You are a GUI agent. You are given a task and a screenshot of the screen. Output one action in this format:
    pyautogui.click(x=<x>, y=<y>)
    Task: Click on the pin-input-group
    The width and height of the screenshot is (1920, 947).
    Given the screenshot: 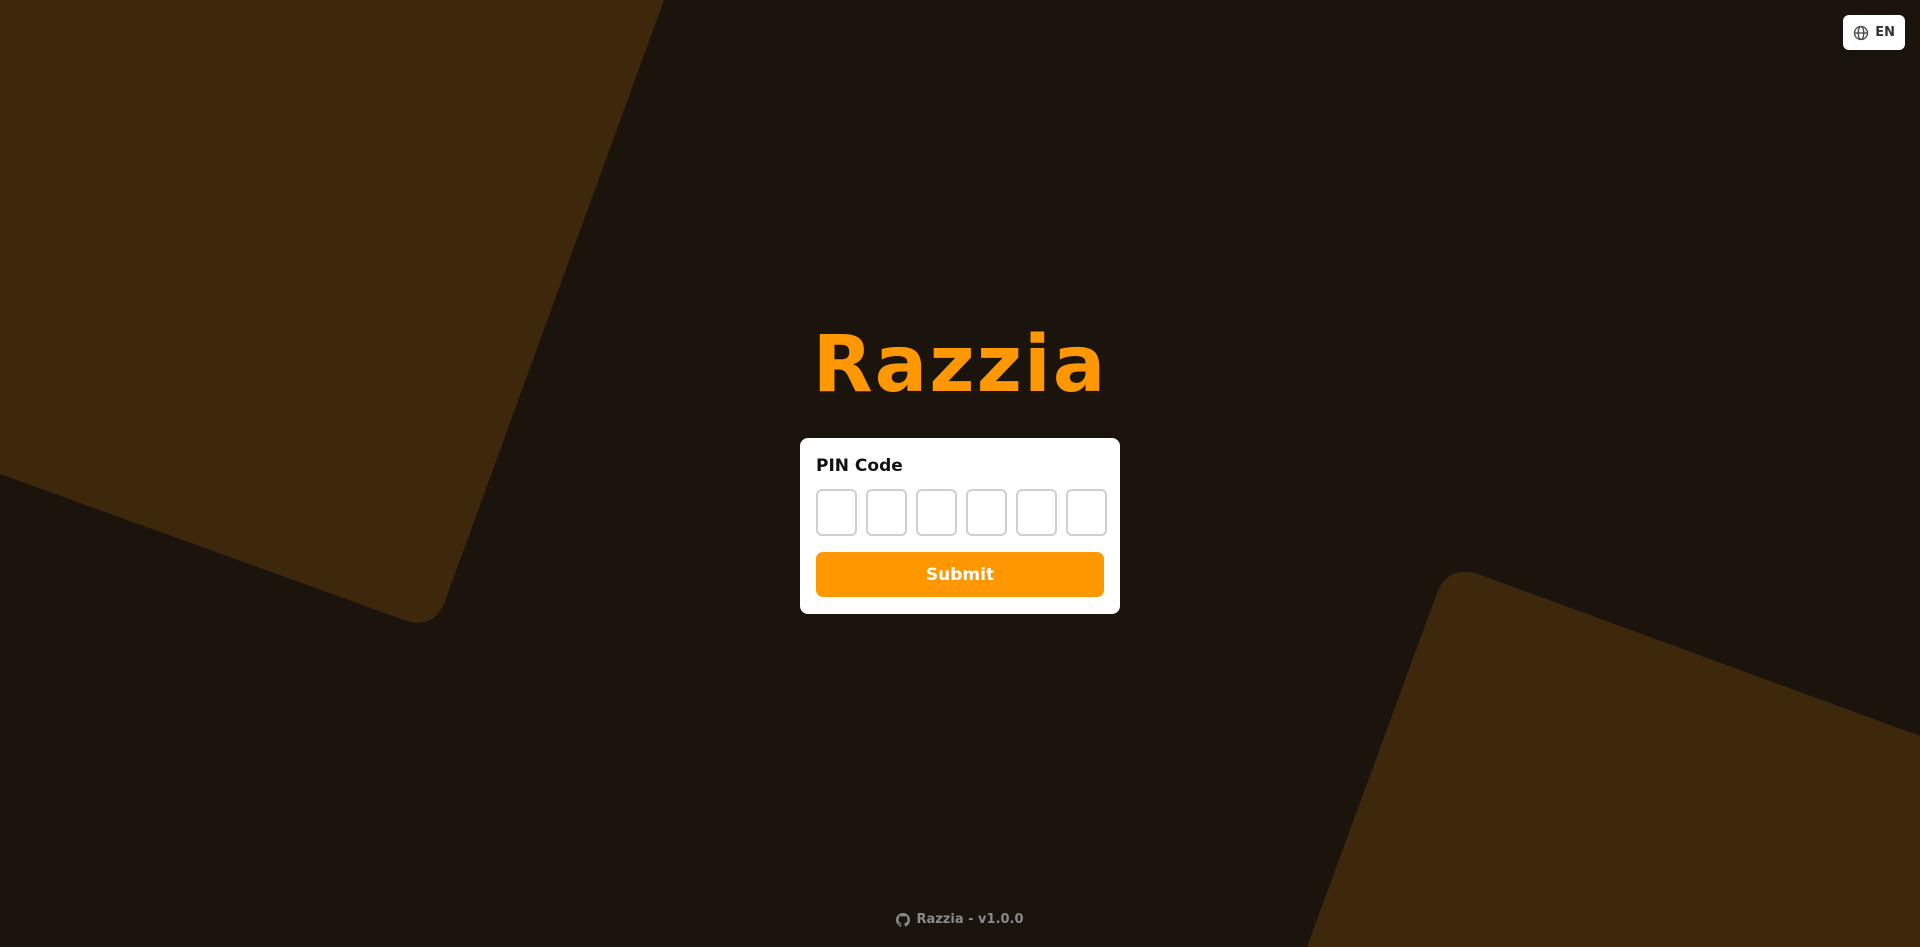 What is the action you would take?
    pyautogui.click(x=961, y=512)
    